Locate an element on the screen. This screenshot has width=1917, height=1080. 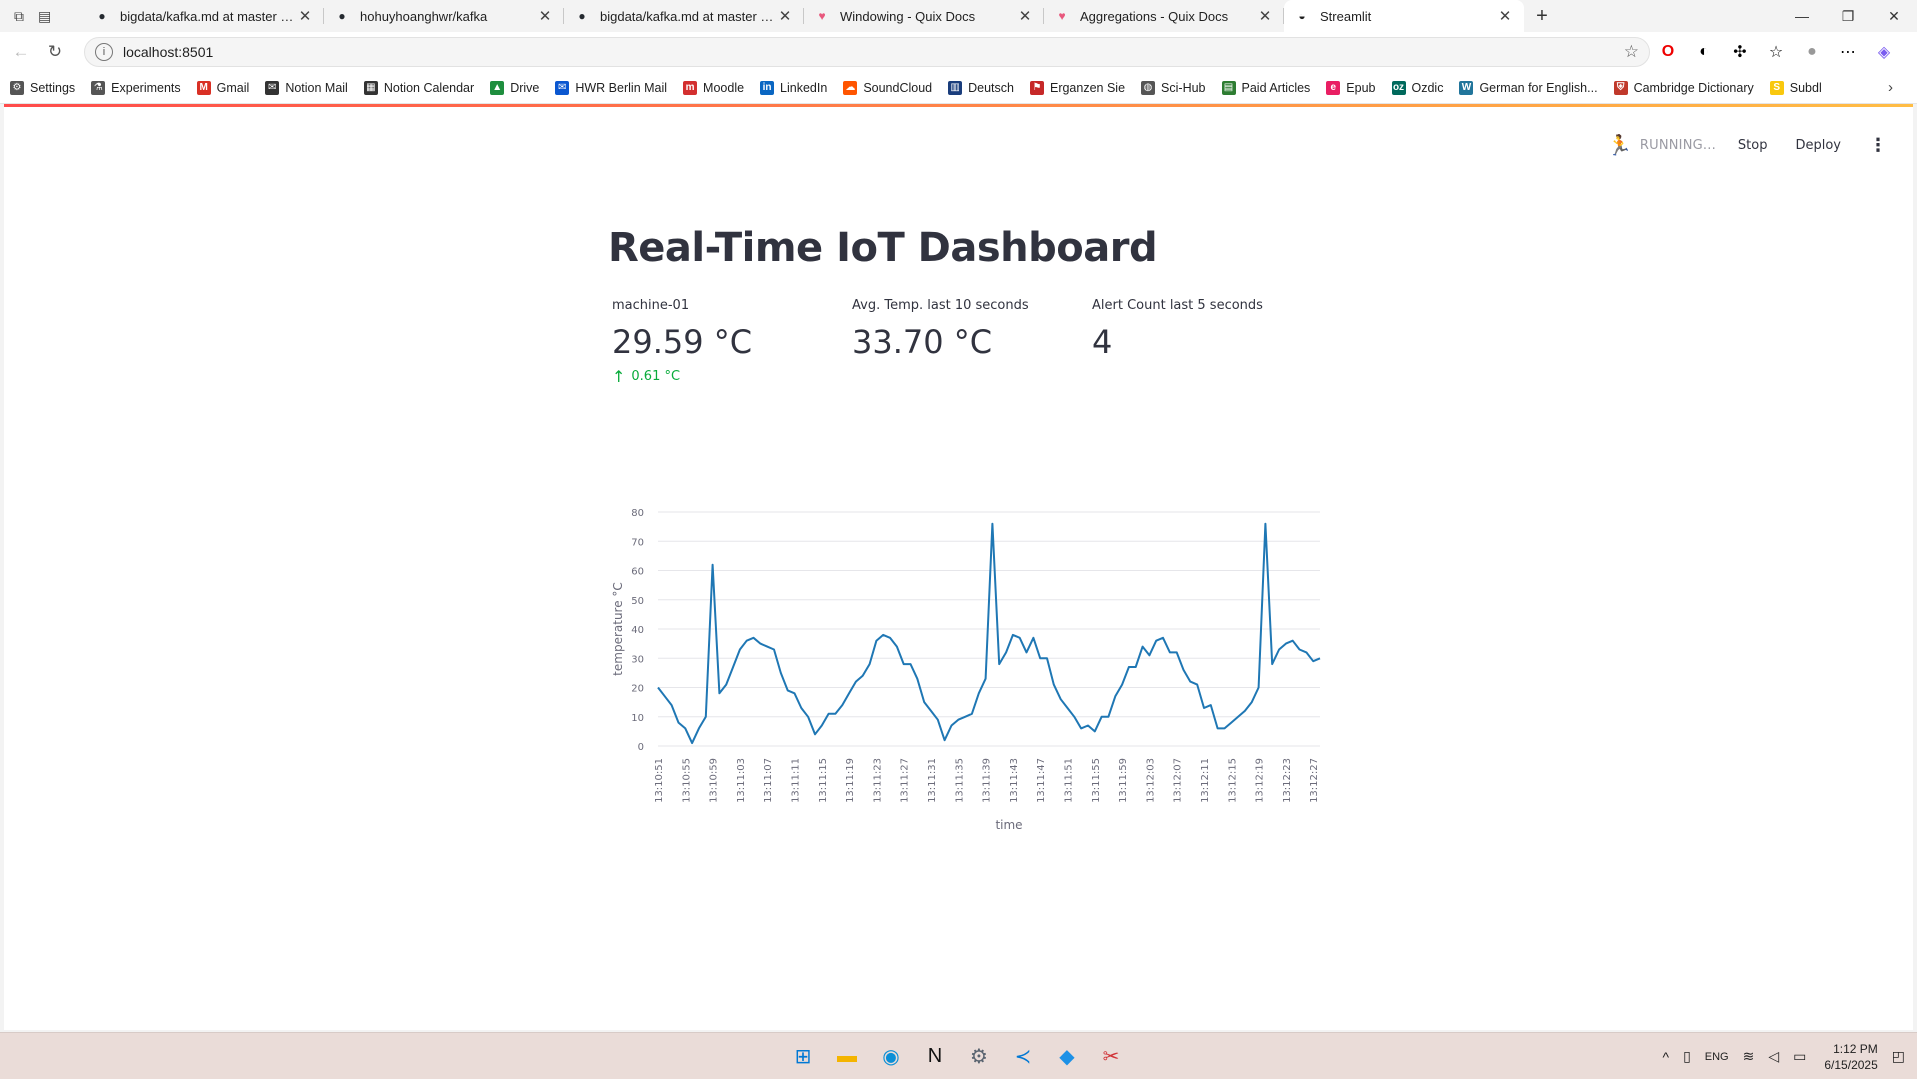
address-bar: i localhost:8501 ☆ is located at coordinates (867, 52).